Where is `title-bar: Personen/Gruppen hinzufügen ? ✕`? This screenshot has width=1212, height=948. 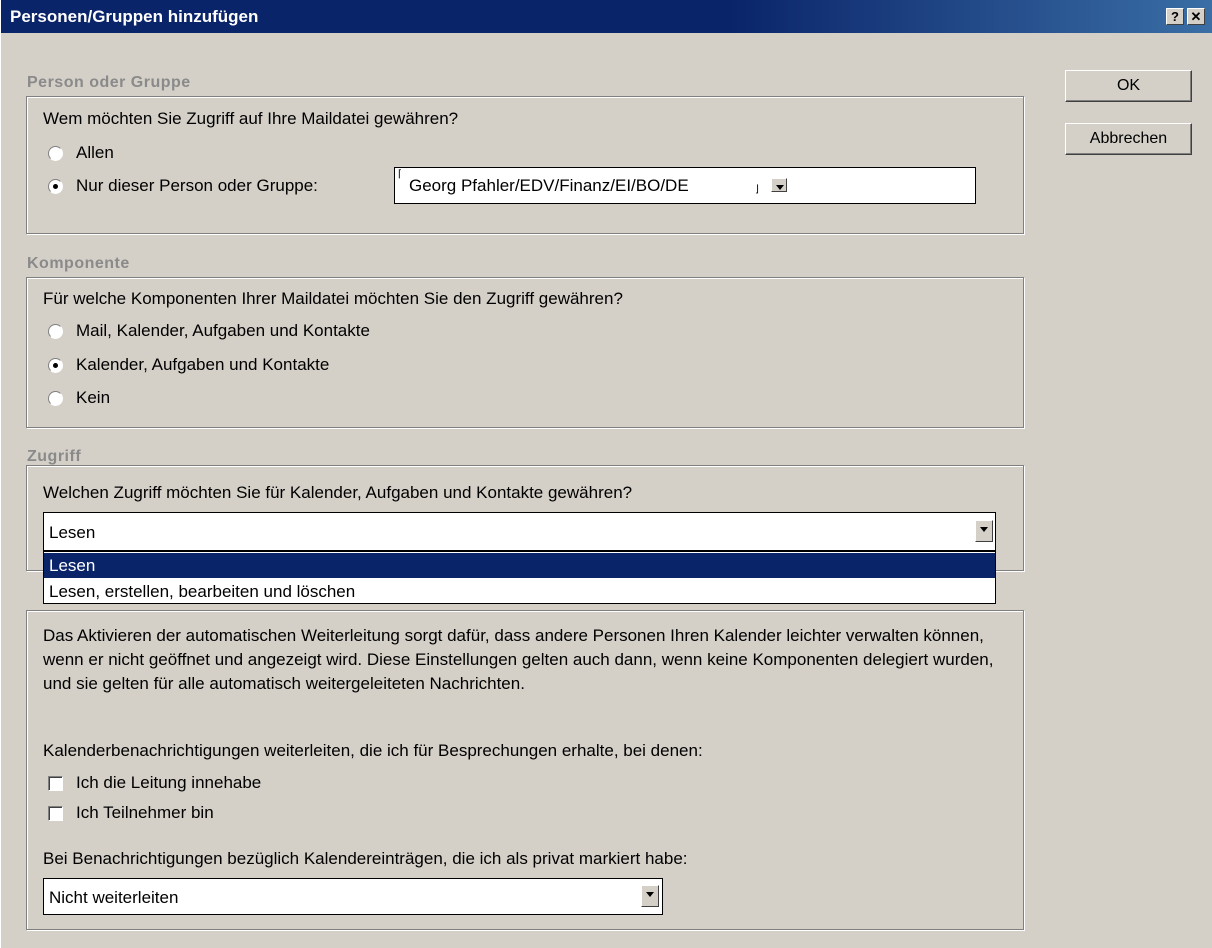
title-bar: Personen/Gruppen hinzufügen ? ✕ is located at coordinates (606, 16).